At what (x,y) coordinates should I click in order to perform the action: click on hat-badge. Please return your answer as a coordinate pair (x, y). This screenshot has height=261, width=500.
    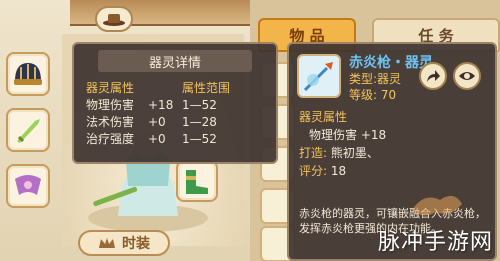
    Looking at the image, I should click on (114, 19).